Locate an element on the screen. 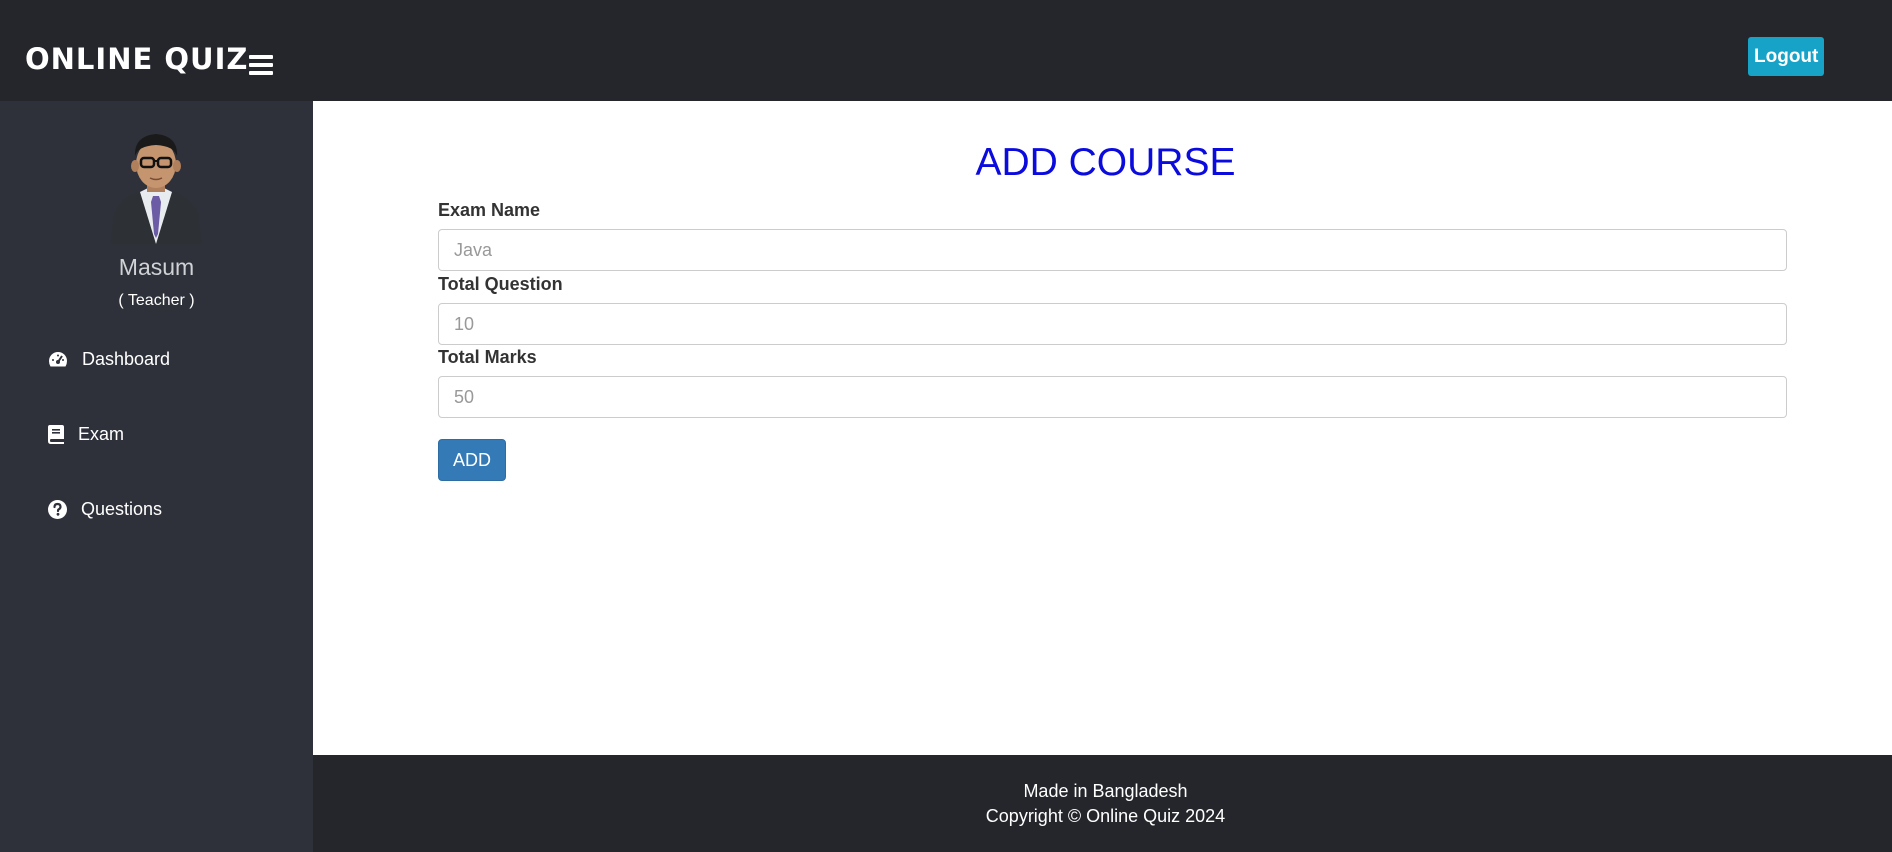 The width and height of the screenshot is (1892, 852). page-title: ADD COURSE is located at coordinates (1105, 162).